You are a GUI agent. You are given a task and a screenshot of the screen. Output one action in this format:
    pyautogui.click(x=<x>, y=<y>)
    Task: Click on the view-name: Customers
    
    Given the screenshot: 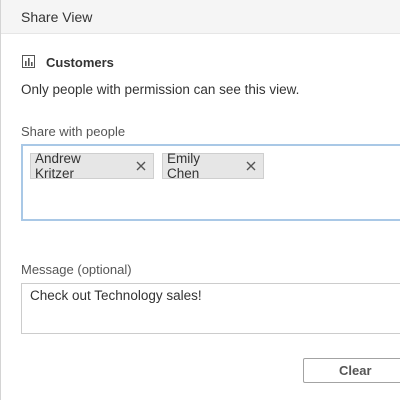 What is the action you would take?
    pyautogui.click(x=80, y=62)
    